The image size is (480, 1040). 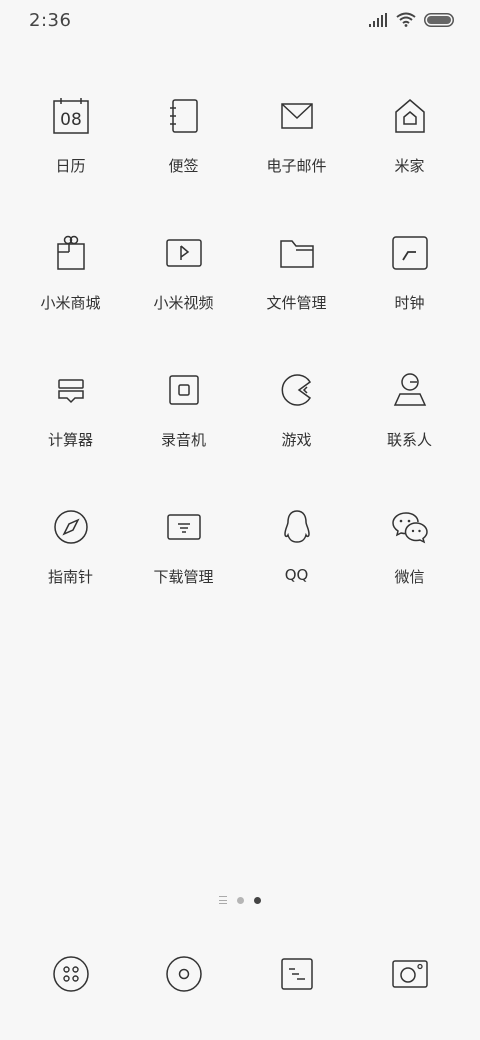 I want to click on app-contacts: 联系人, so click(x=409, y=438).